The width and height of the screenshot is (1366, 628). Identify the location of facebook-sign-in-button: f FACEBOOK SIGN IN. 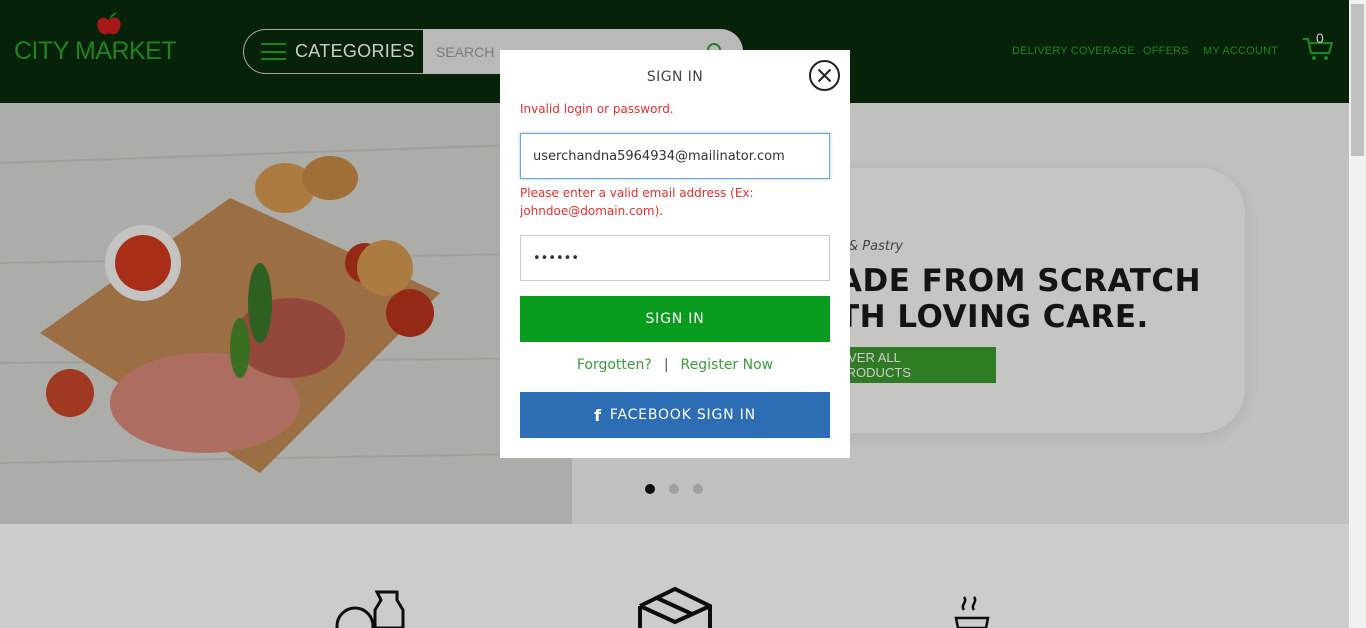
(675, 415).